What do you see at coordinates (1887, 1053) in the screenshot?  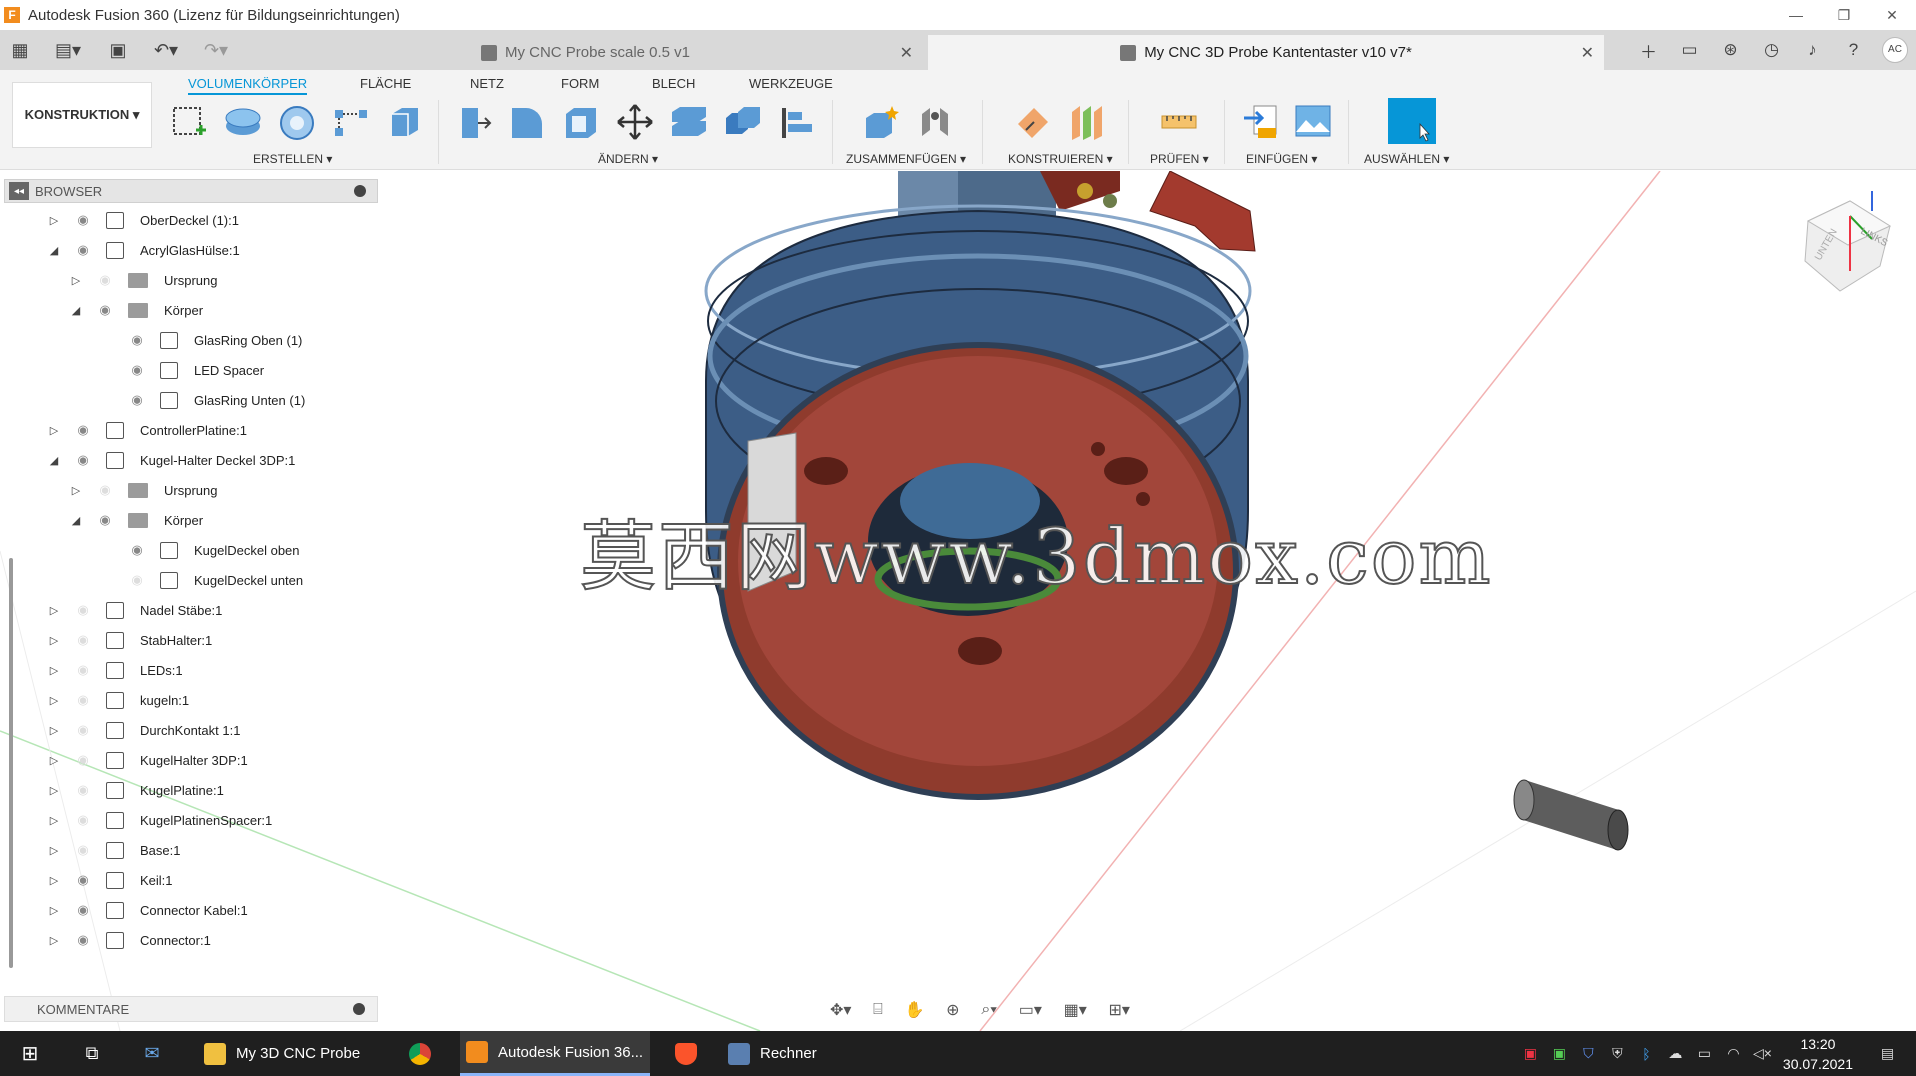 I see `action-center-icon: ▤` at bounding box center [1887, 1053].